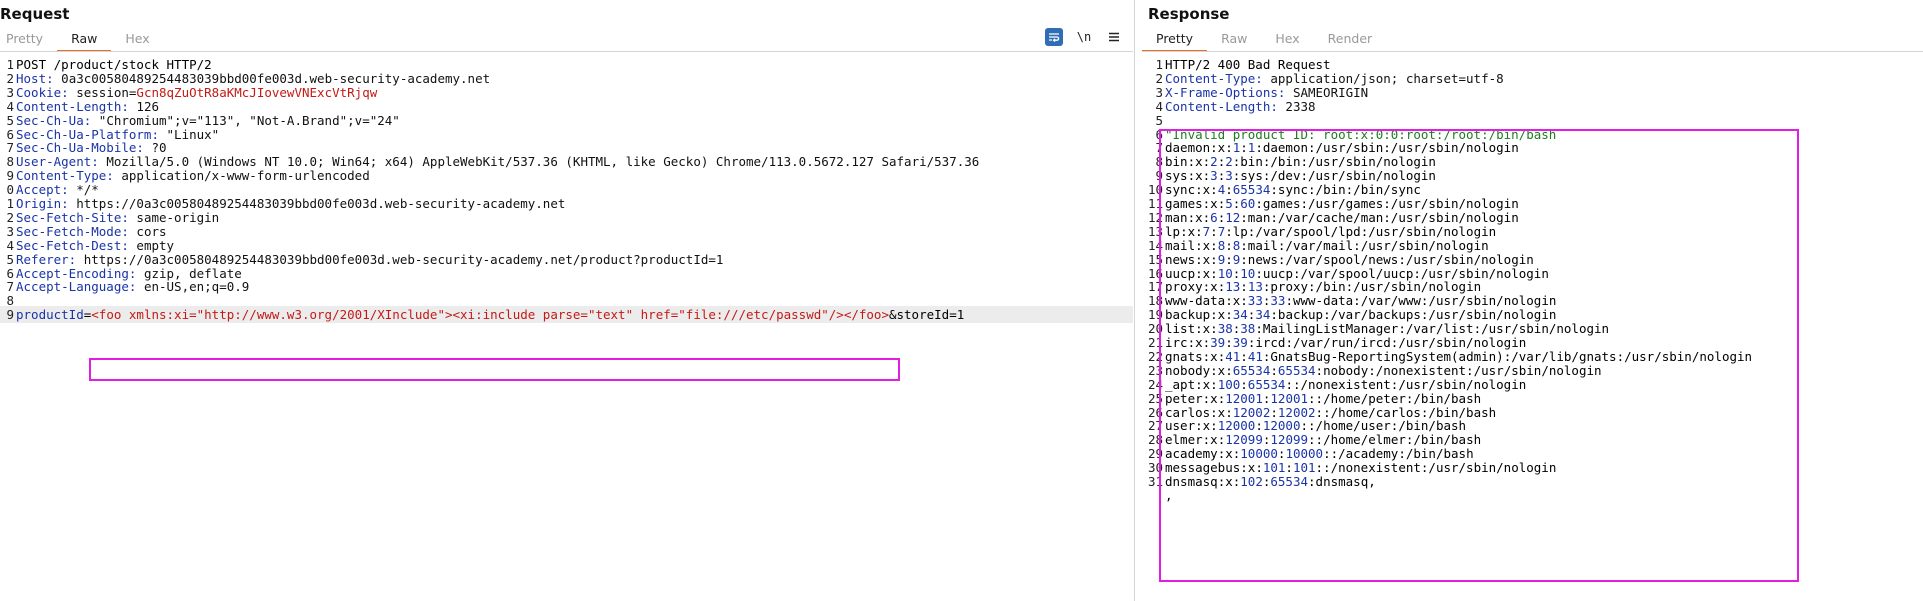  What do you see at coordinates (10, 315) in the screenshot?
I see `line-number: 9` at bounding box center [10, 315].